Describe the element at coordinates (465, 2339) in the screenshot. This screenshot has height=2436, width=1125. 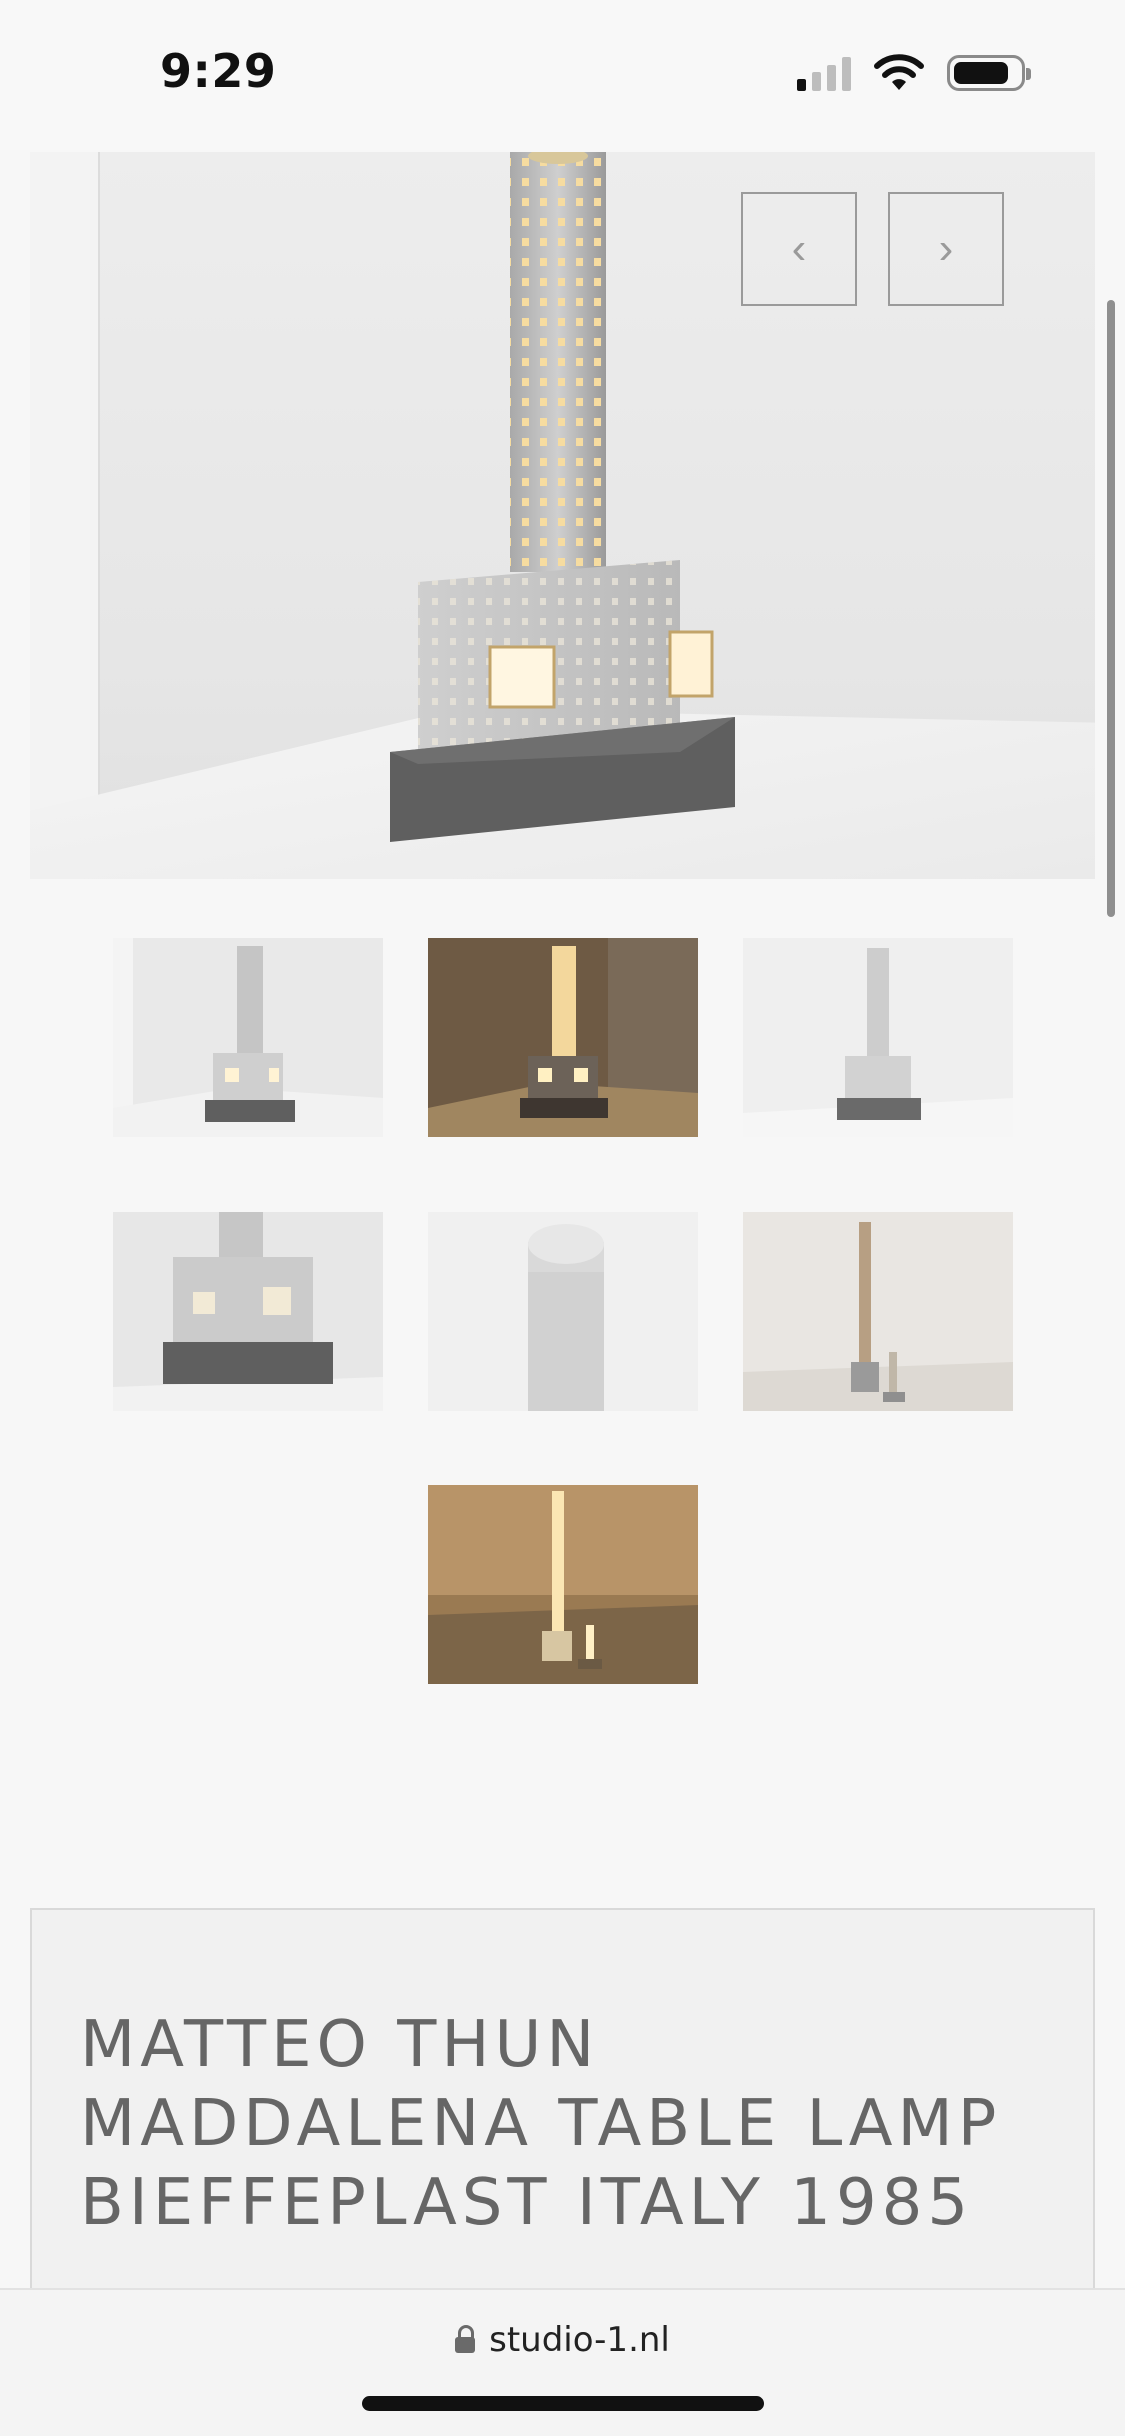
I see `lock-icon` at that location.